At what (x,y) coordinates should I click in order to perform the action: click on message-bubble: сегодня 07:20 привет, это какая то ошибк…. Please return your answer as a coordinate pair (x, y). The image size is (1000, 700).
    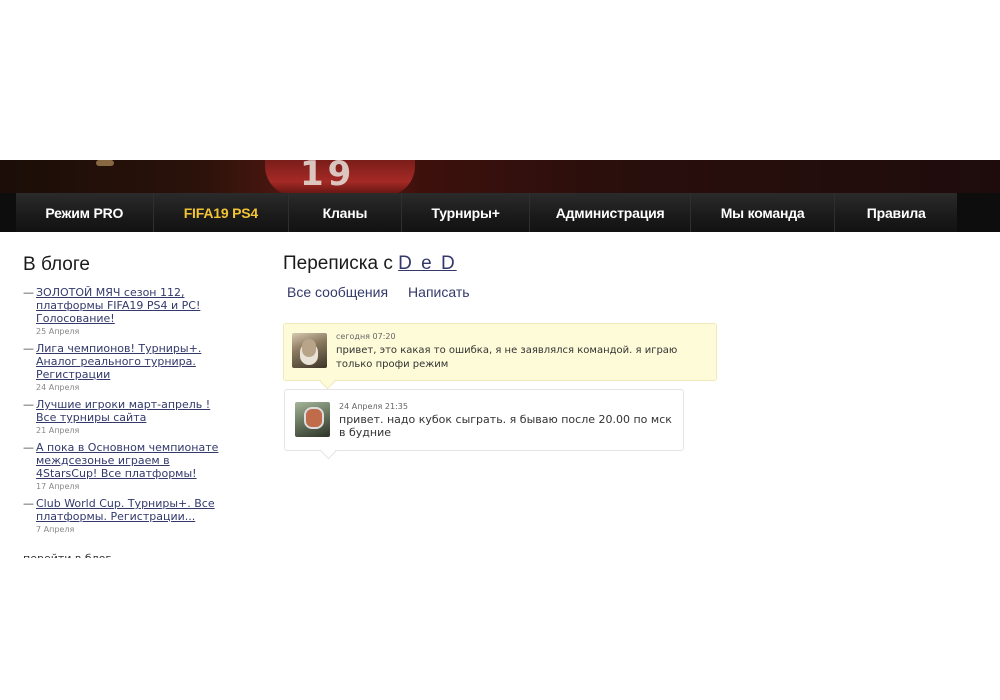
    Looking at the image, I should click on (500, 356).